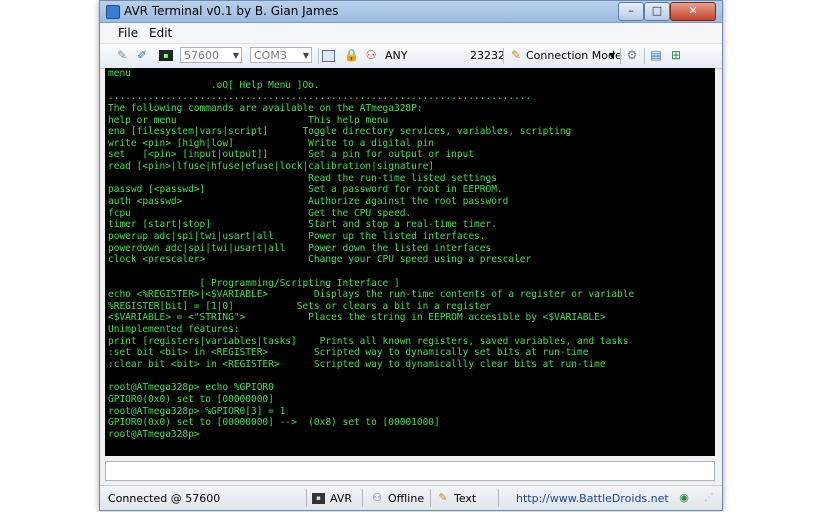 The height and width of the screenshot is (512, 822). Describe the element at coordinates (248, 120) in the screenshot. I see `terminal-line: help or menu This help menu` at that location.